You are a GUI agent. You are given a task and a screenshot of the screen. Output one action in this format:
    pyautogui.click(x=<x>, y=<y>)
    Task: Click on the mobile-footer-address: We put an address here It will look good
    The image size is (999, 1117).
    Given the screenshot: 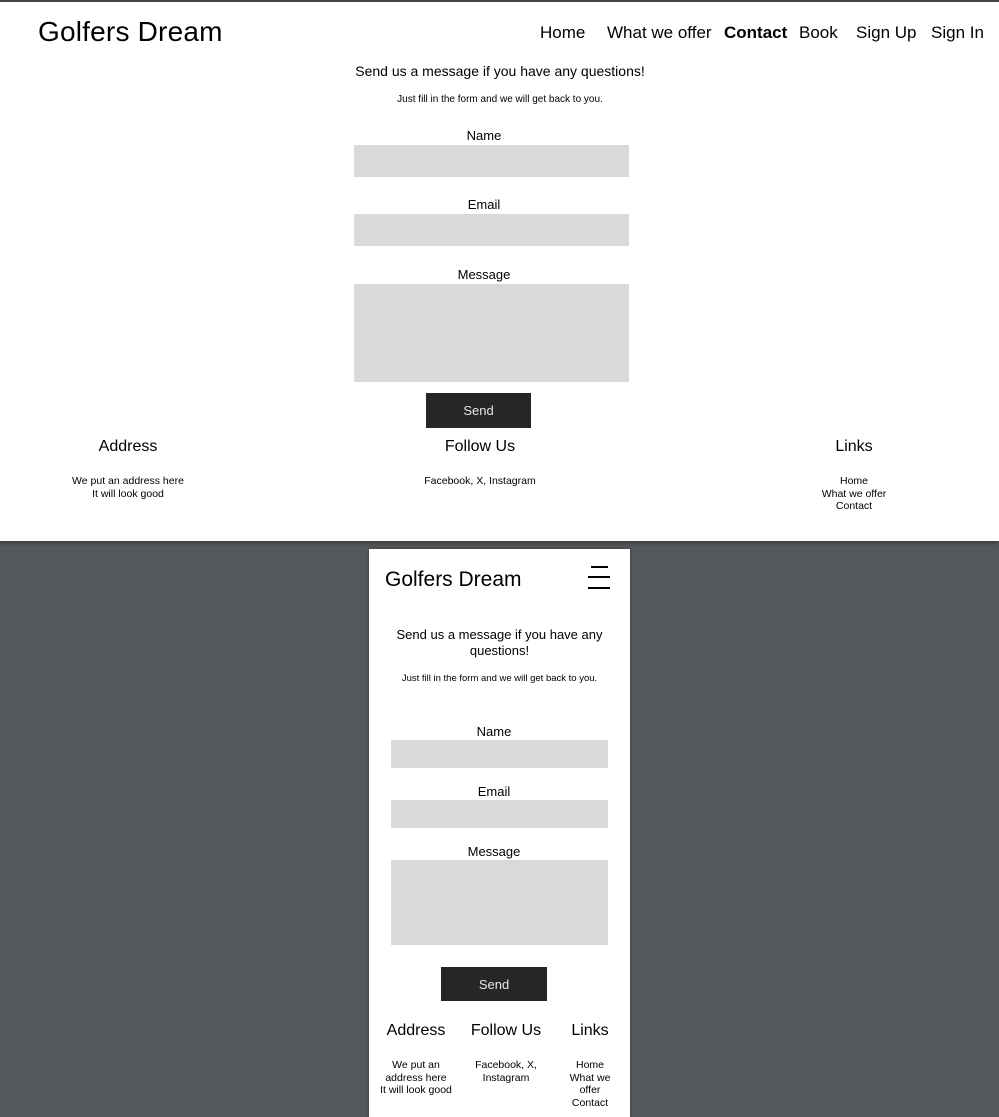 What is the action you would take?
    pyautogui.click(x=416, y=1078)
    